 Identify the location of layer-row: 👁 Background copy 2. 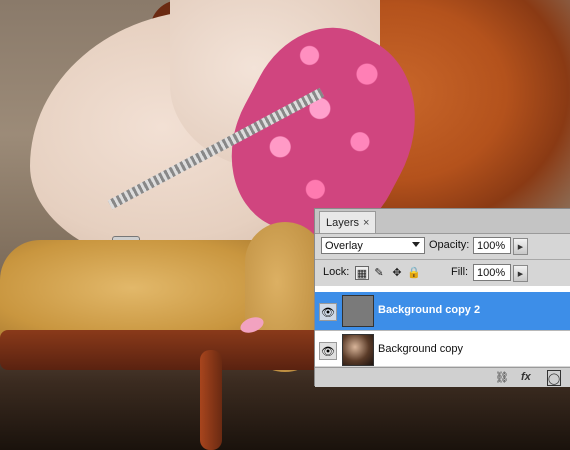
(442, 311).